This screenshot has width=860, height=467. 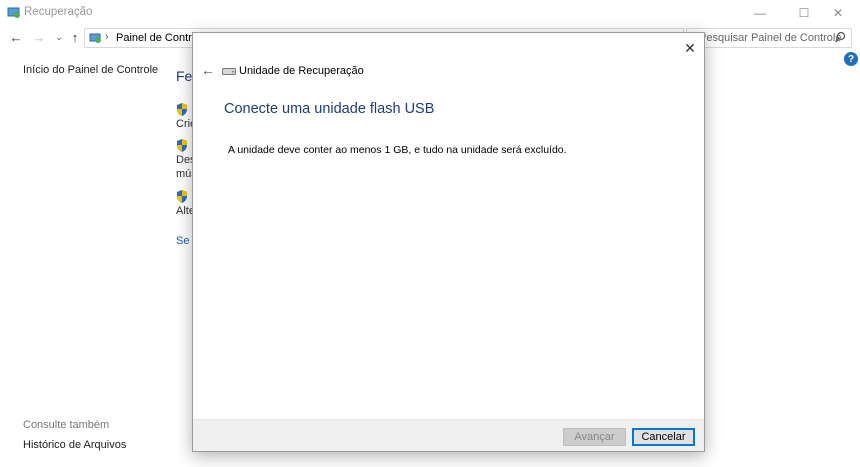 I want to click on cancel-button: Cancelar, so click(x=663, y=437).